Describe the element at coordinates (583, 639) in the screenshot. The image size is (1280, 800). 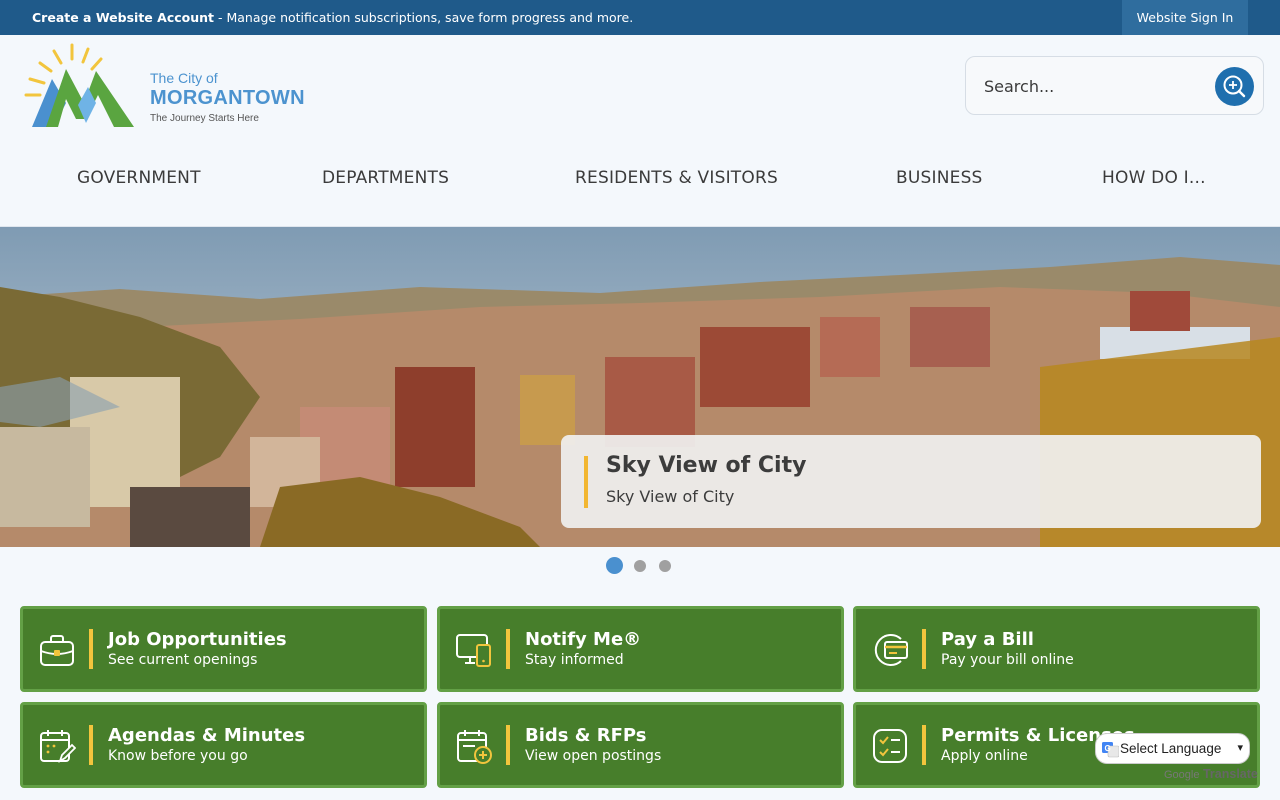
I see `tile-title: Notify Me®` at that location.